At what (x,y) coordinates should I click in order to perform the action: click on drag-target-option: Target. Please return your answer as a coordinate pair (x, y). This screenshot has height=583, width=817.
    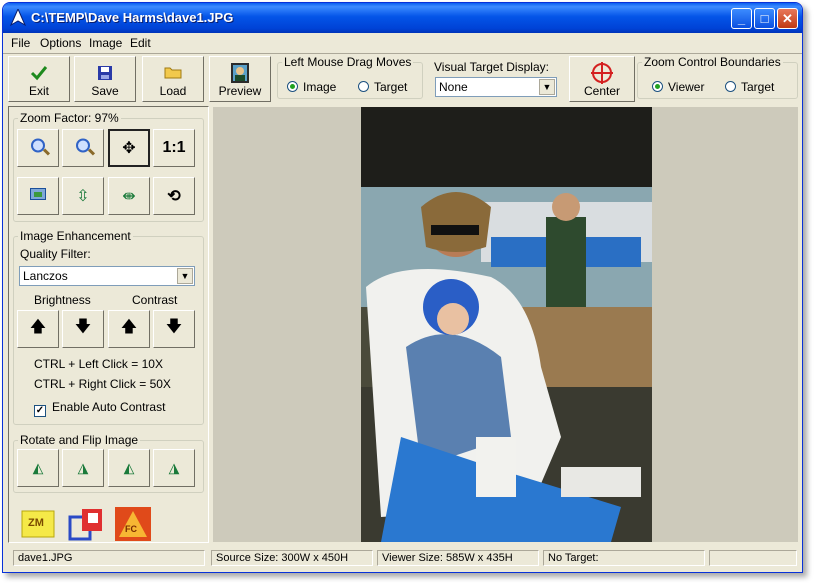
    Looking at the image, I should click on (382, 87).